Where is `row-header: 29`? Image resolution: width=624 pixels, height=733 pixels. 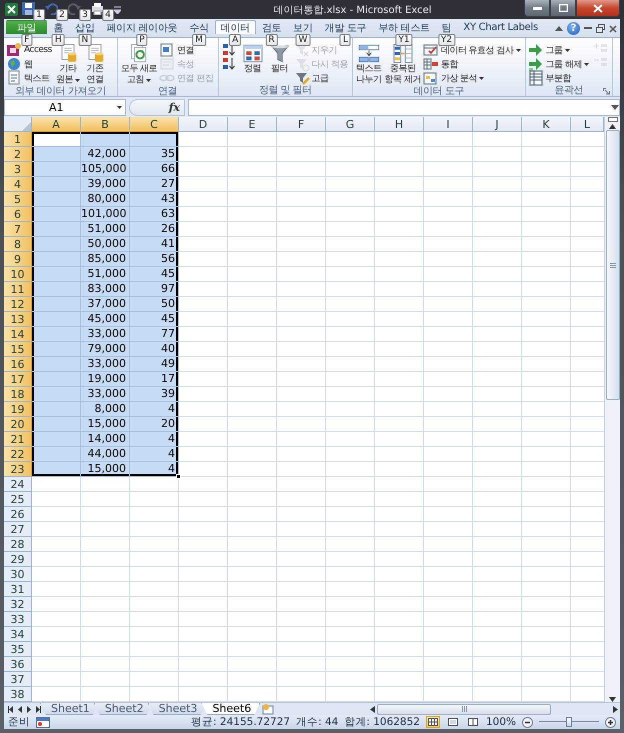
row-header: 29 is located at coordinates (18, 559).